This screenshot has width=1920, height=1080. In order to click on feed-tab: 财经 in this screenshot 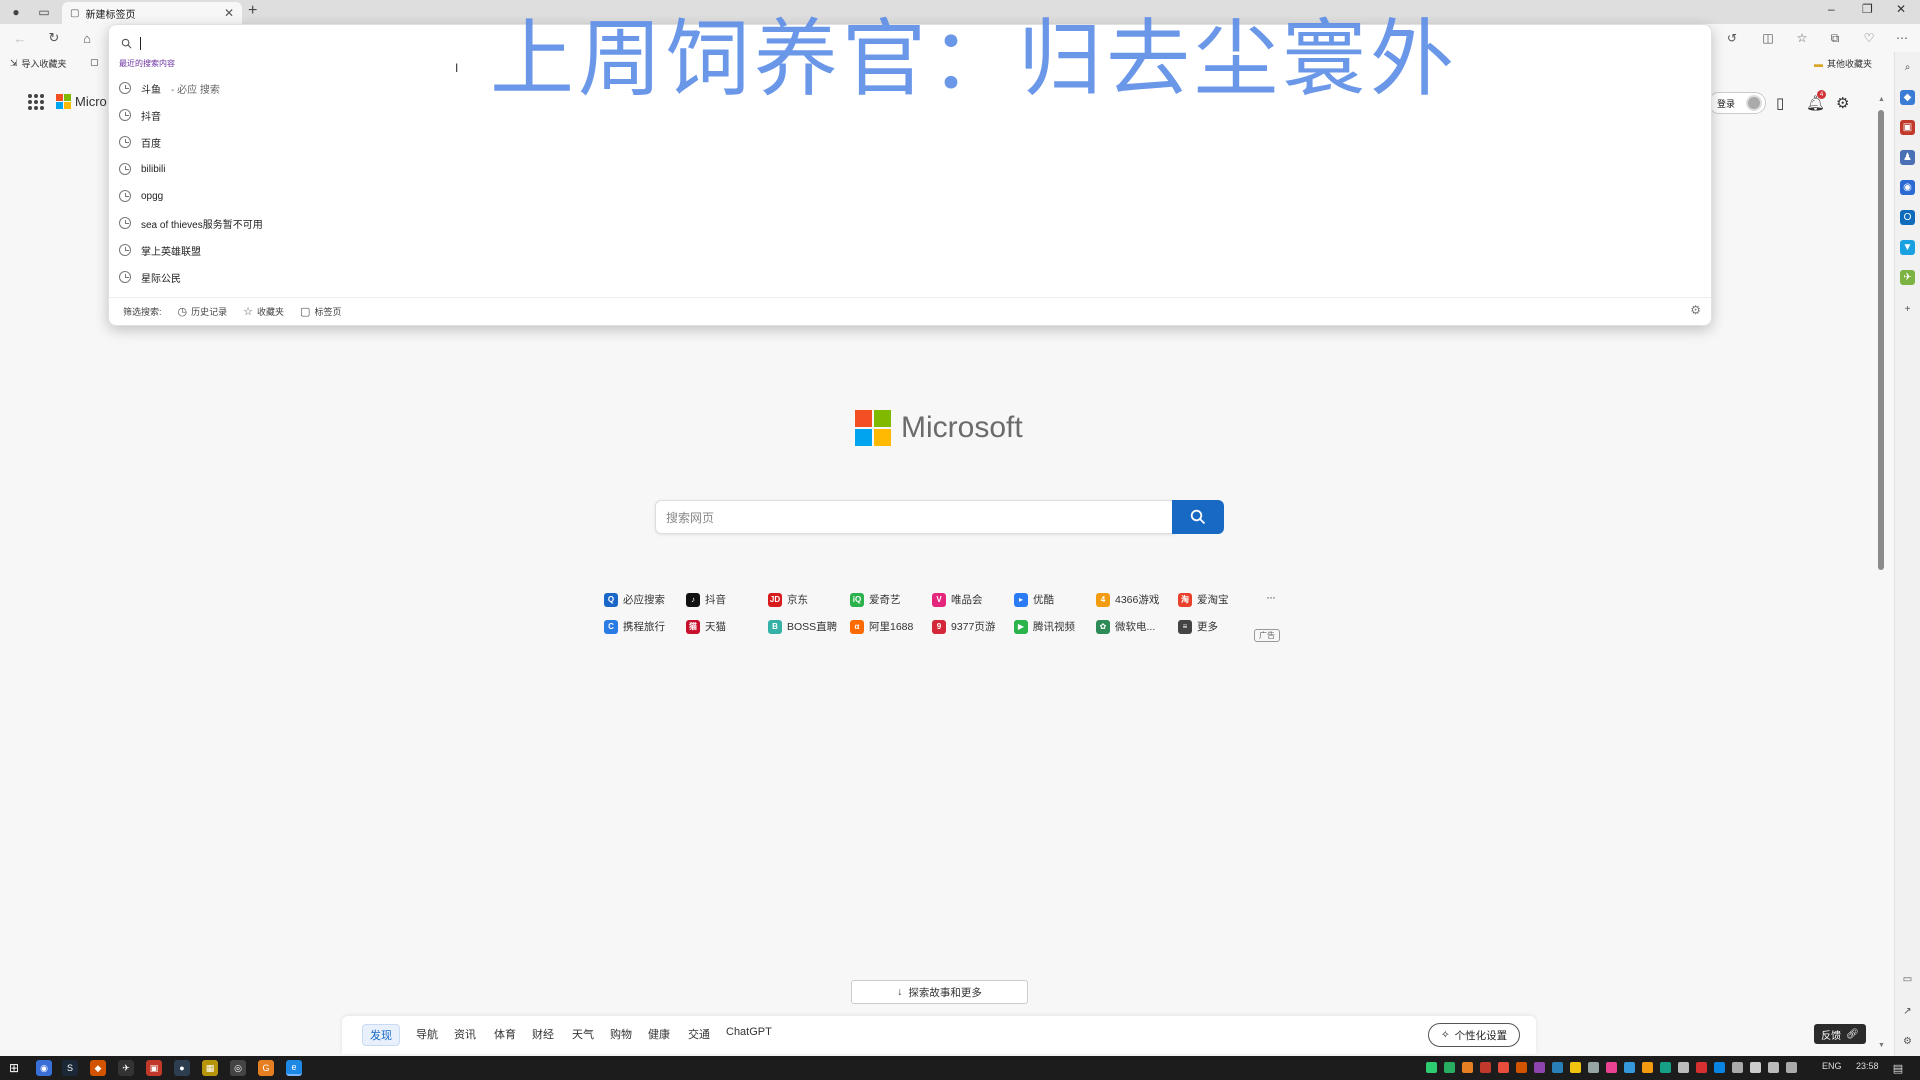, I will do `click(543, 1034)`.